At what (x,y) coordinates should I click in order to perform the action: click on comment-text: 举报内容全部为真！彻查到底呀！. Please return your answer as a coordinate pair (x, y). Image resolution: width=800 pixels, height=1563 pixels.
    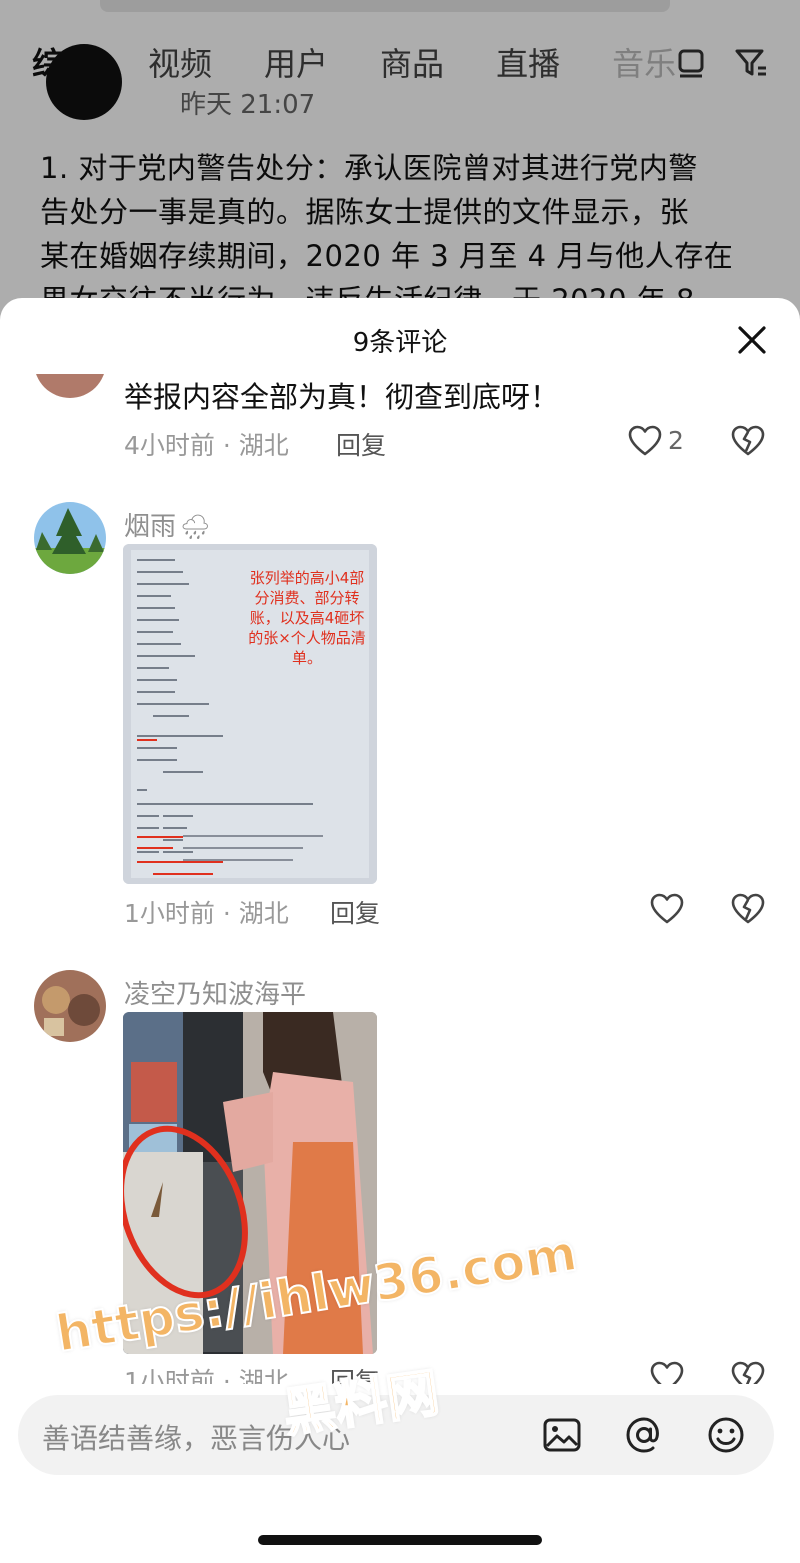
    Looking at the image, I should click on (342, 397).